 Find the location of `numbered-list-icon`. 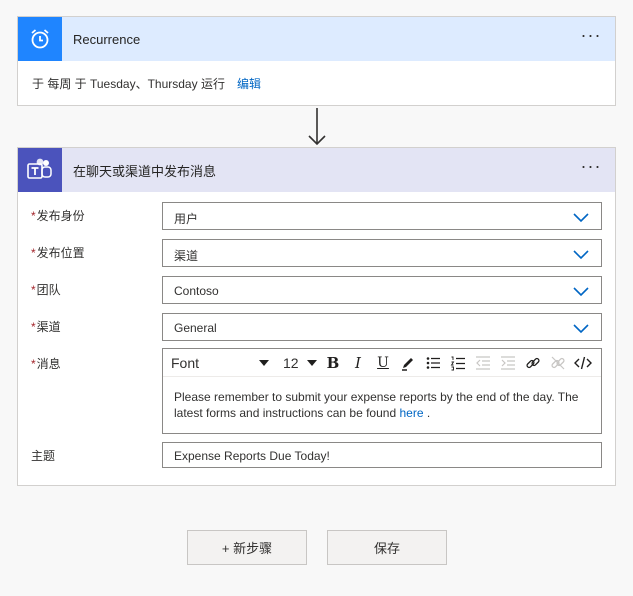

numbered-list-icon is located at coordinates (458, 363).